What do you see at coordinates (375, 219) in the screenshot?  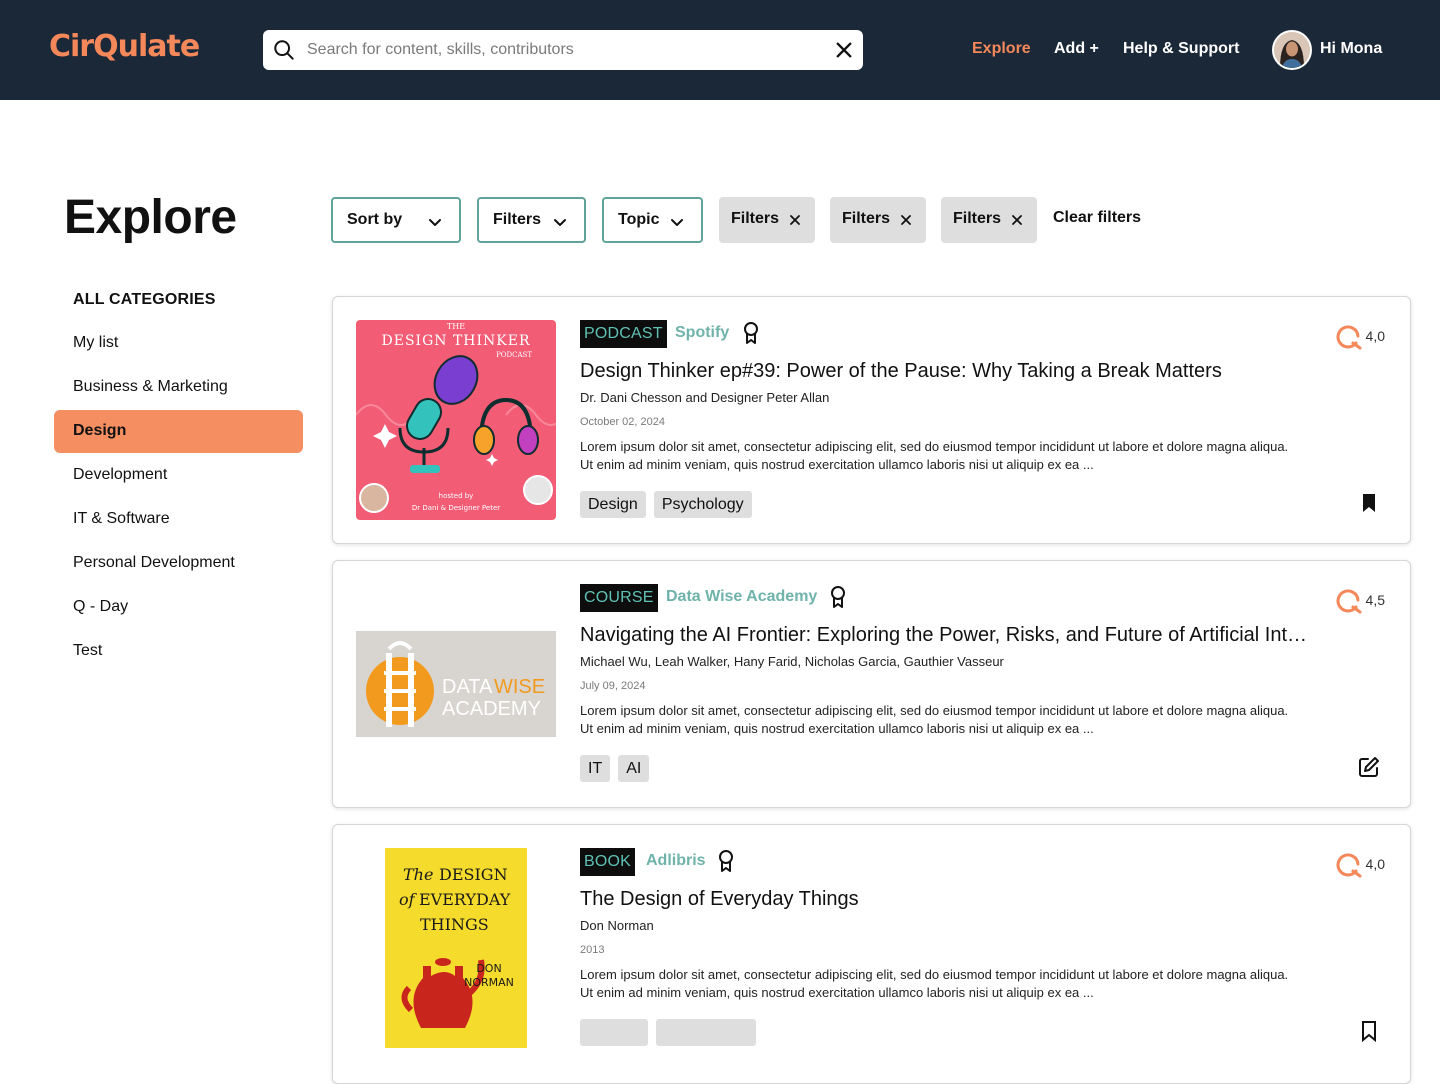 I see `sort-by-label: Sort by` at bounding box center [375, 219].